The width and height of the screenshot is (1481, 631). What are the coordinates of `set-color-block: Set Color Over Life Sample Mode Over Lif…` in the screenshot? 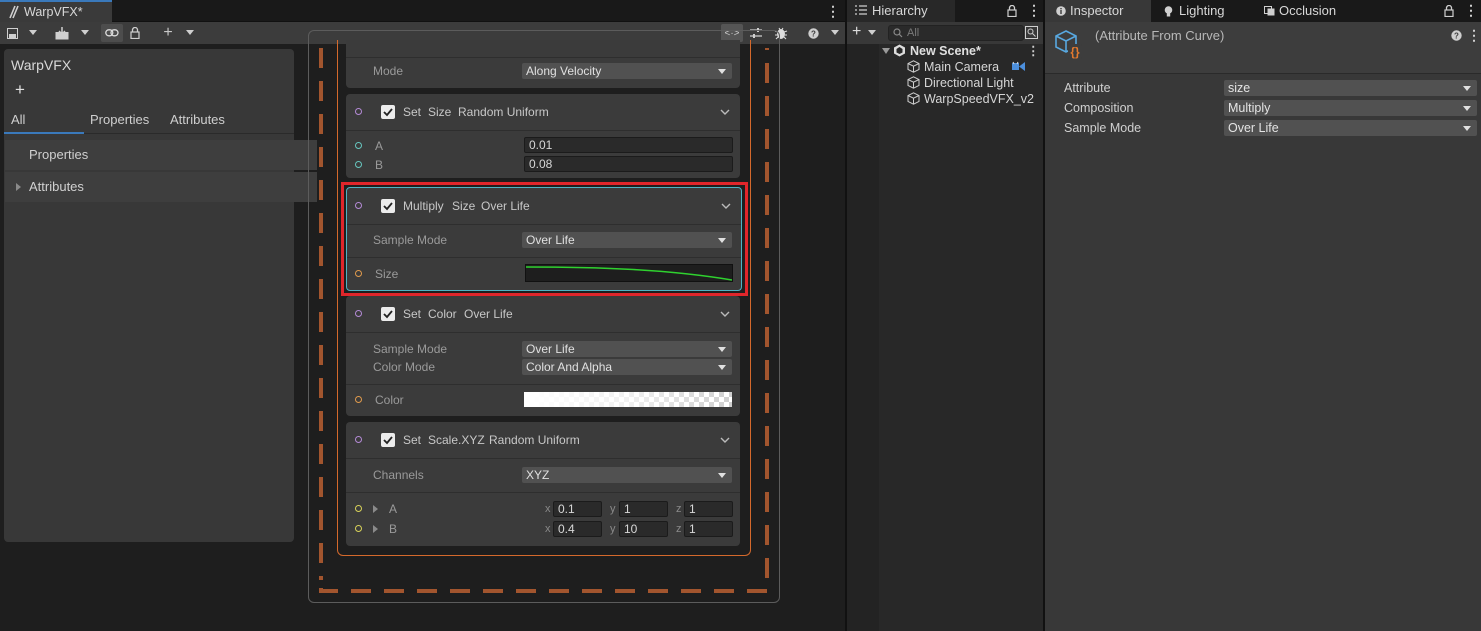 It's located at (543, 356).